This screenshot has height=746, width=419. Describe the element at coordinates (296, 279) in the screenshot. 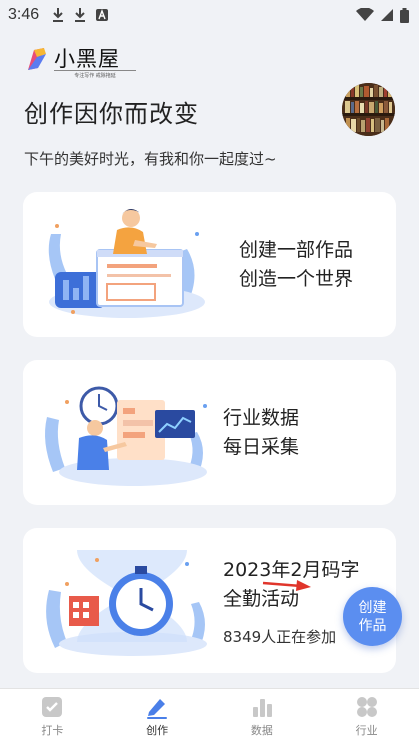

I see `card-title-line2: 创造一个世界` at that location.